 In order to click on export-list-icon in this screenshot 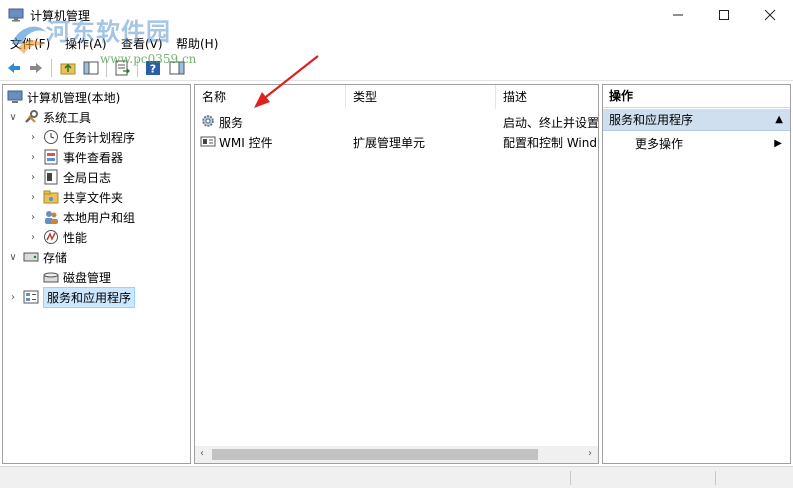, I will do `click(122, 68)`.